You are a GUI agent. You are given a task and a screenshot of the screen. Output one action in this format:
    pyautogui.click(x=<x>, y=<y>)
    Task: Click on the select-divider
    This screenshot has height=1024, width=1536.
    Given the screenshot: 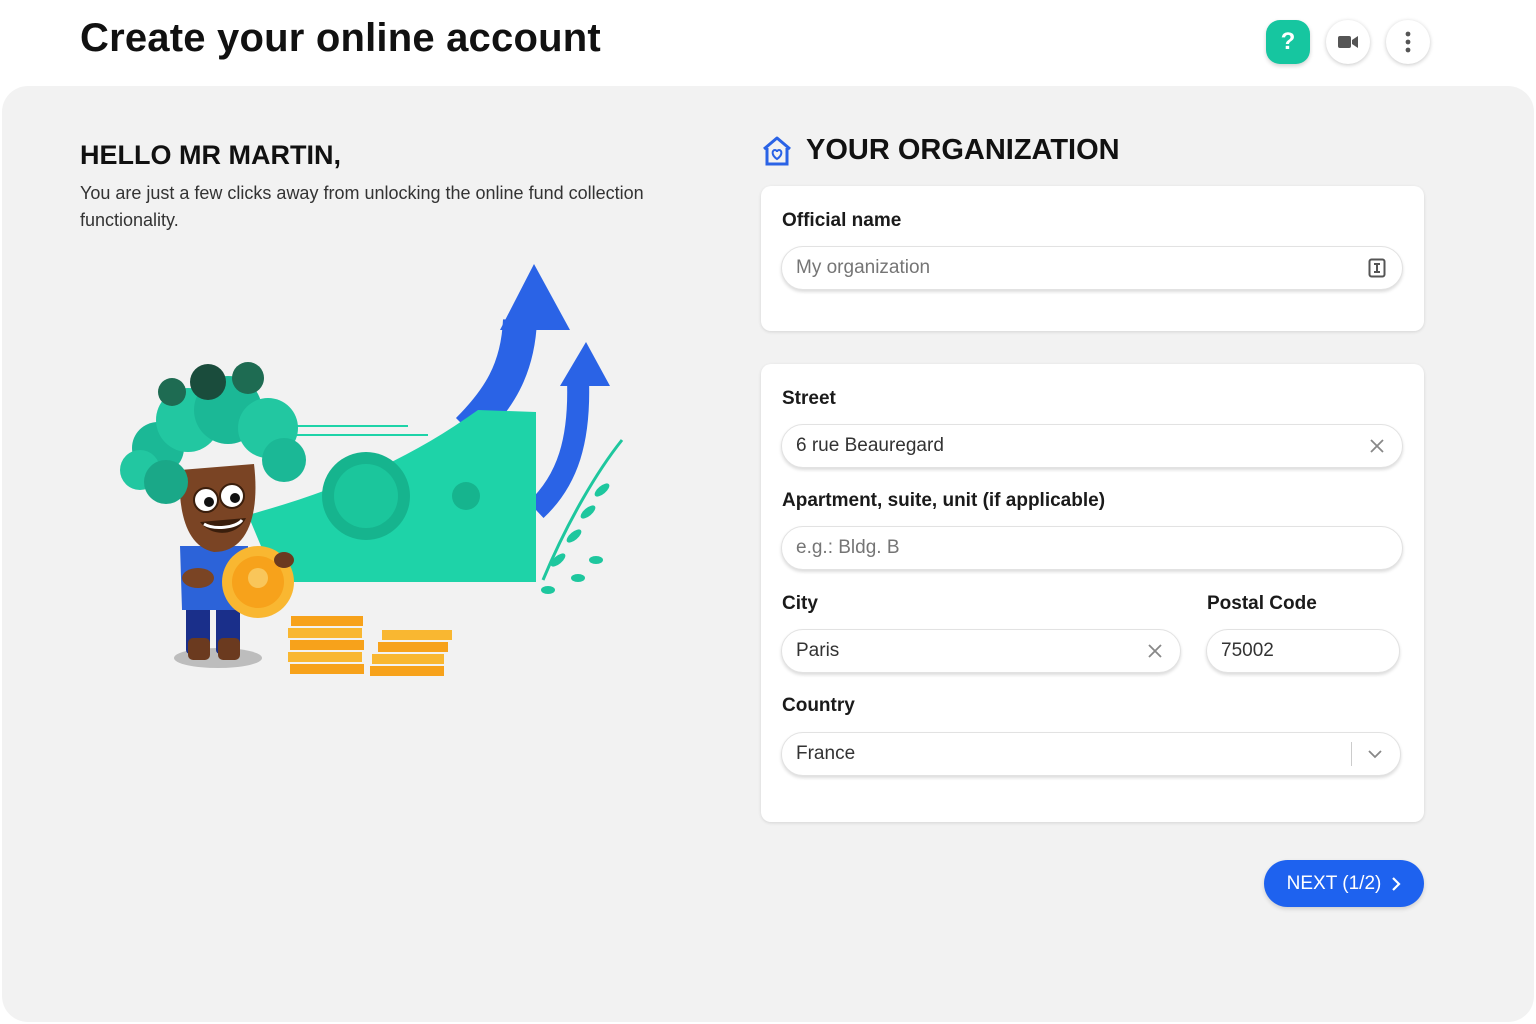 What is the action you would take?
    pyautogui.click(x=1351, y=754)
    